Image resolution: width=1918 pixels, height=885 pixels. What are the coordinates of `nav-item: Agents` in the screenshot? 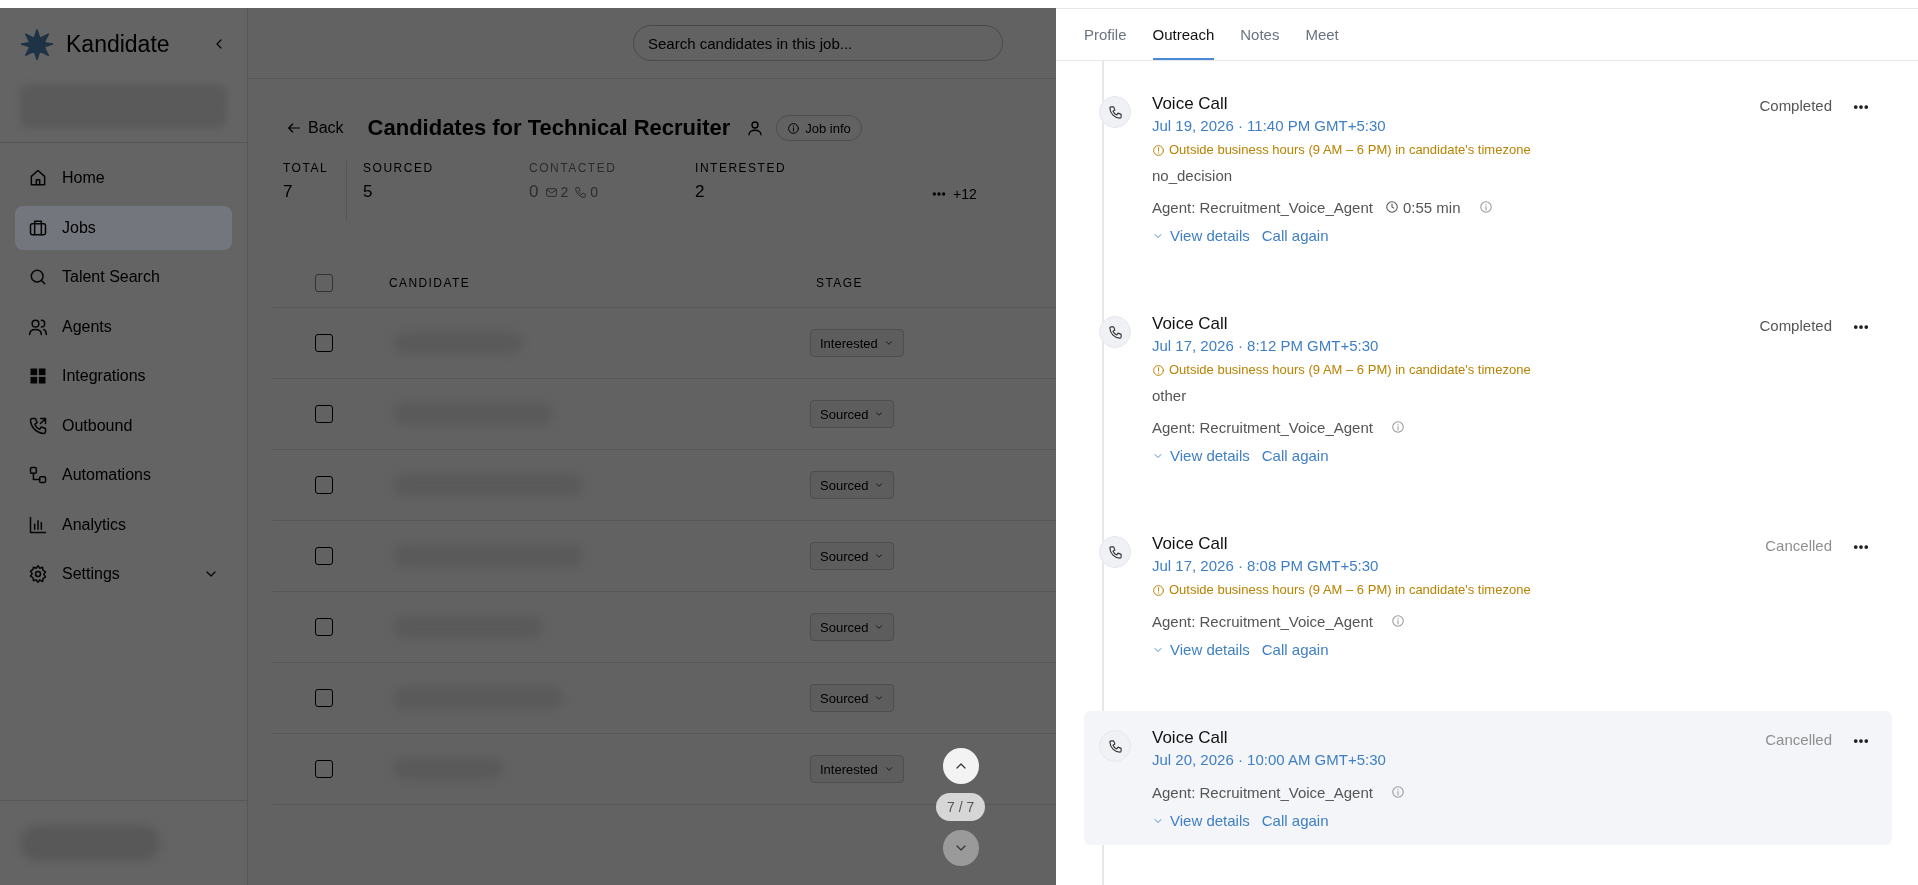 It's located at (123, 326).